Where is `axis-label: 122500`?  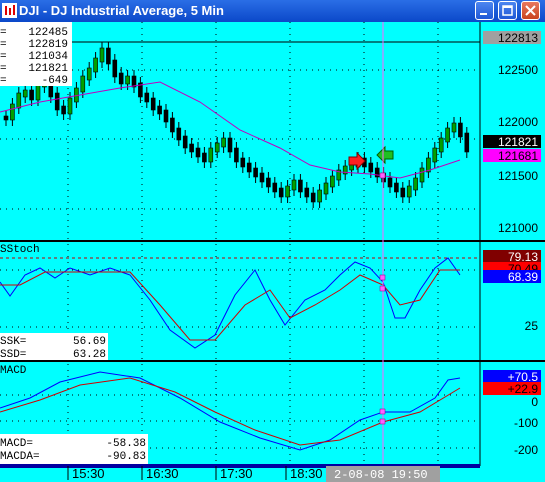
axis-label: 122500 is located at coordinates (518, 70).